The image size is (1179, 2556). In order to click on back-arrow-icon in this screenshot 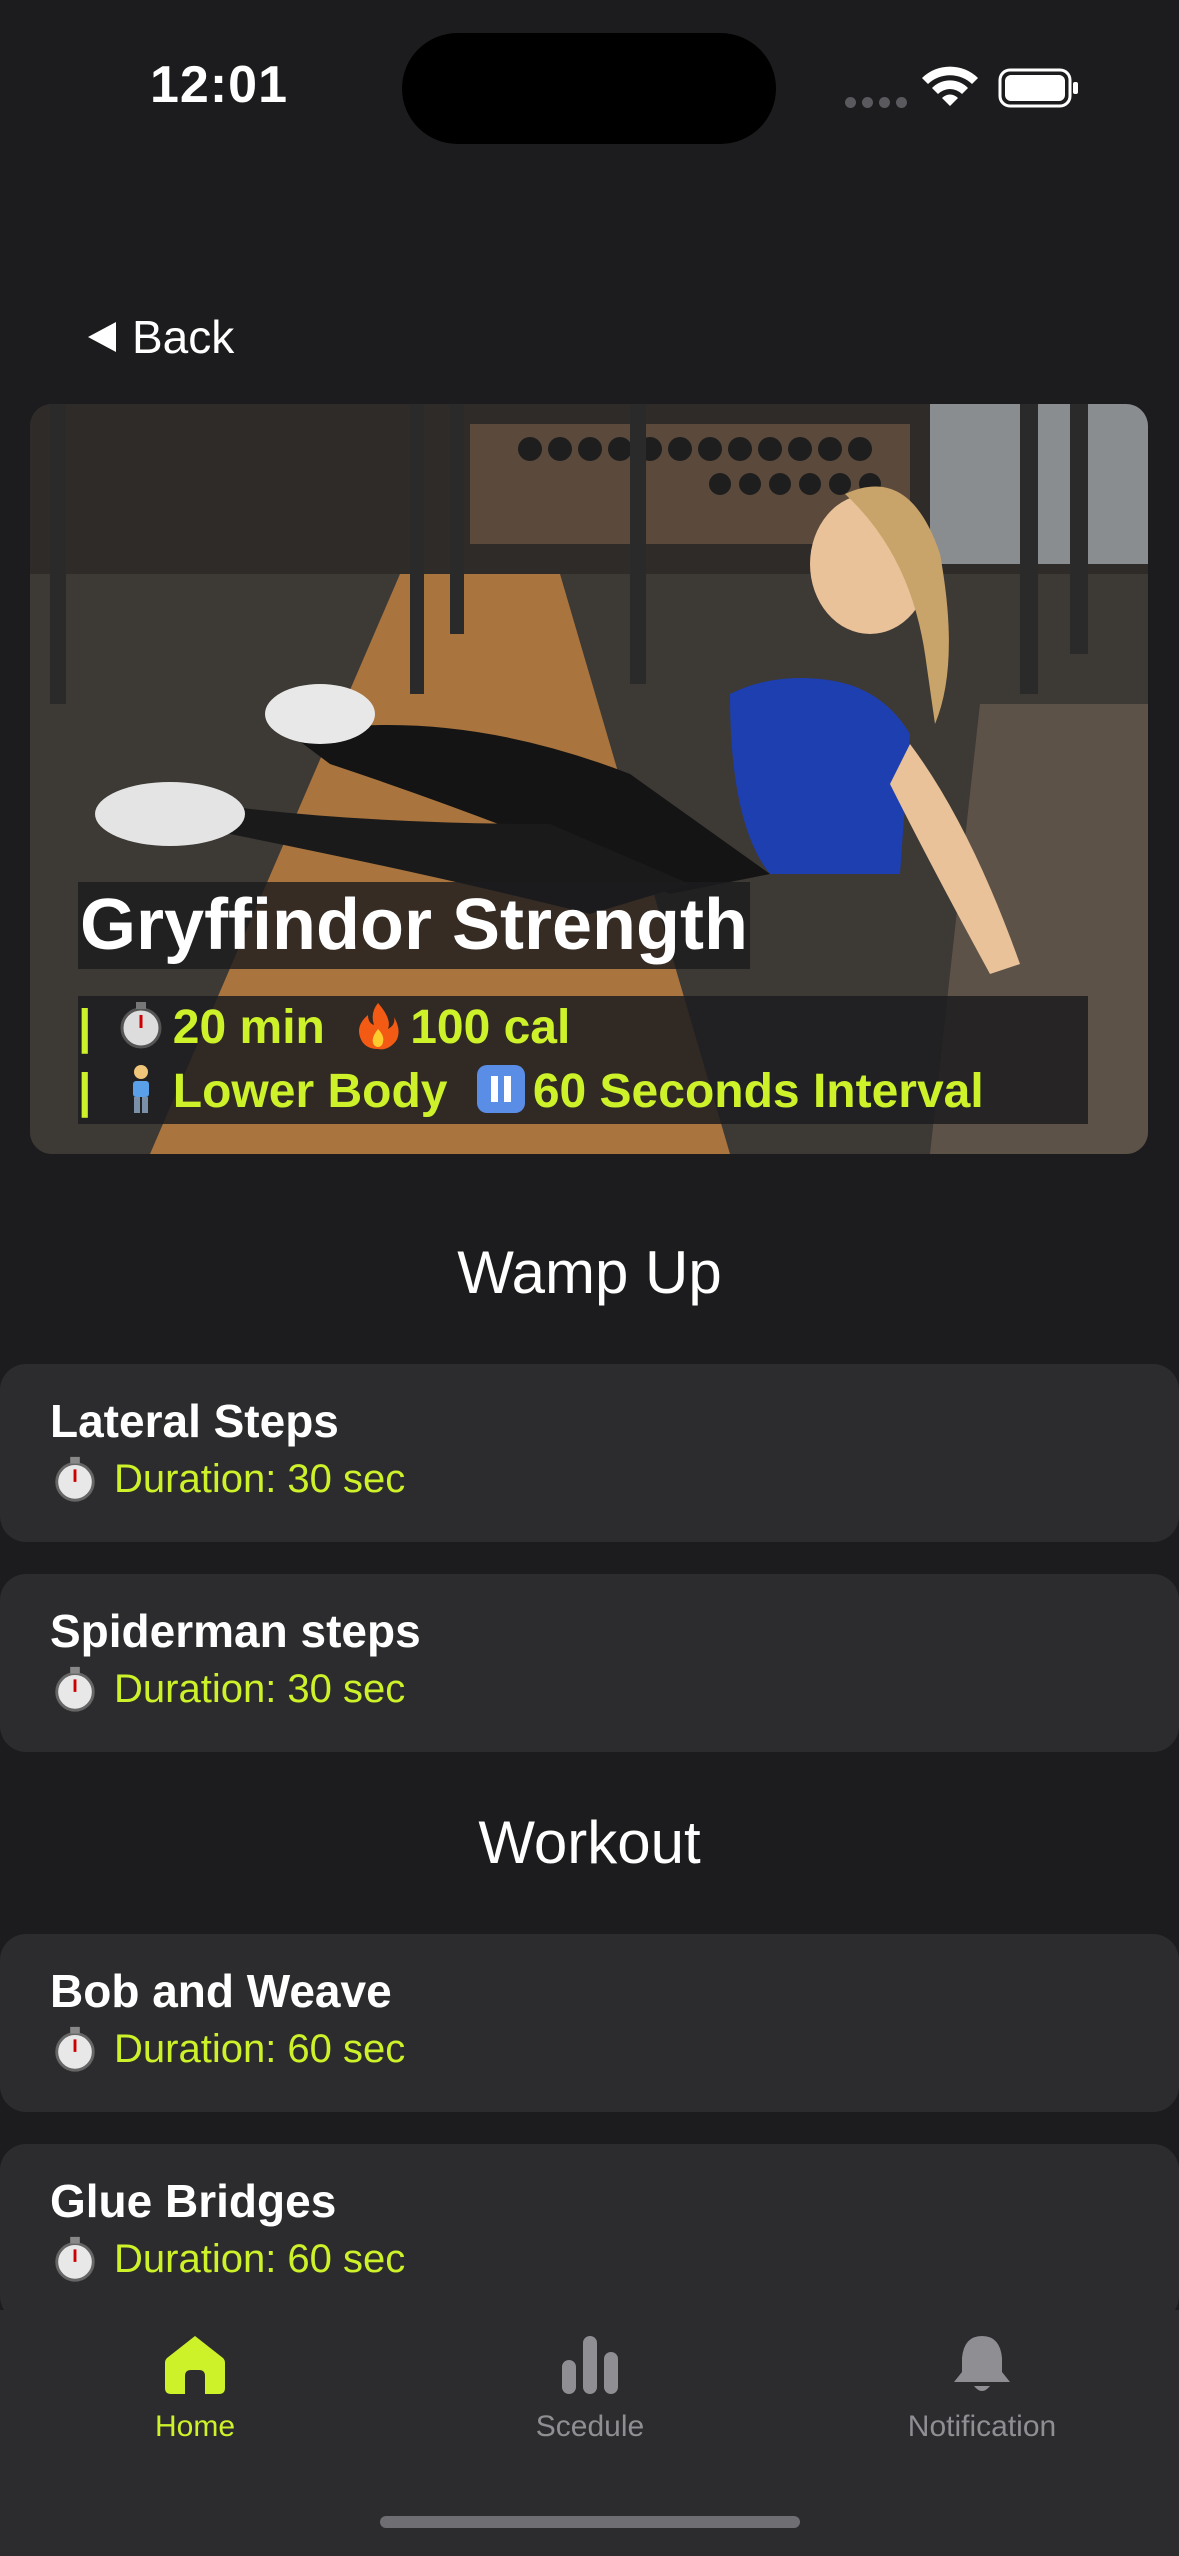, I will do `click(102, 337)`.